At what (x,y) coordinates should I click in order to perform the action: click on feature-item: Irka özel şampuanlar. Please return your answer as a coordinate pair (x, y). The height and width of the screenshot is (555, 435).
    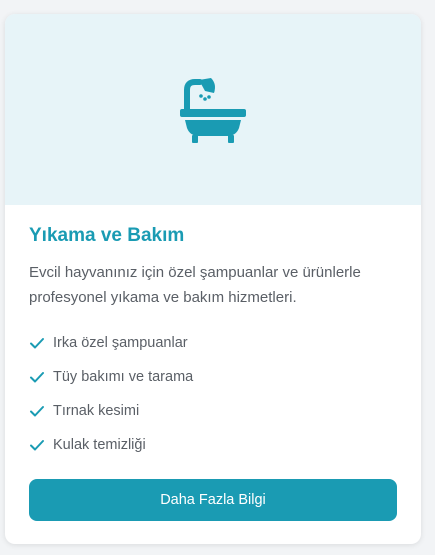
    Looking at the image, I should click on (213, 343).